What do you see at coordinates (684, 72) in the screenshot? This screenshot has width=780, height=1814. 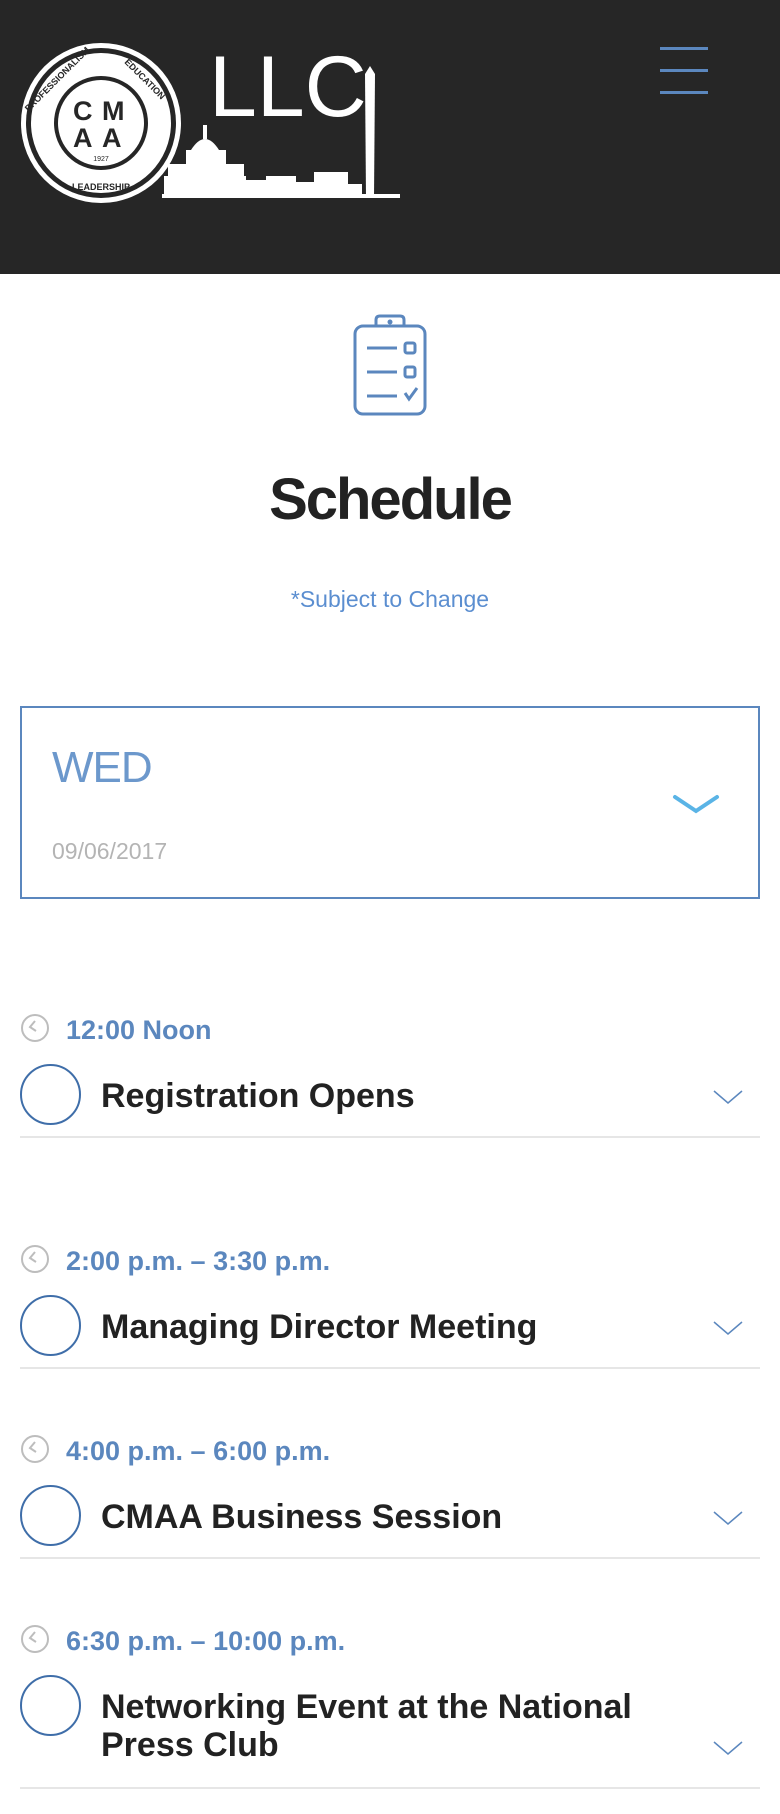 I see `hamburger-menu-icon` at bounding box center [684, 72].